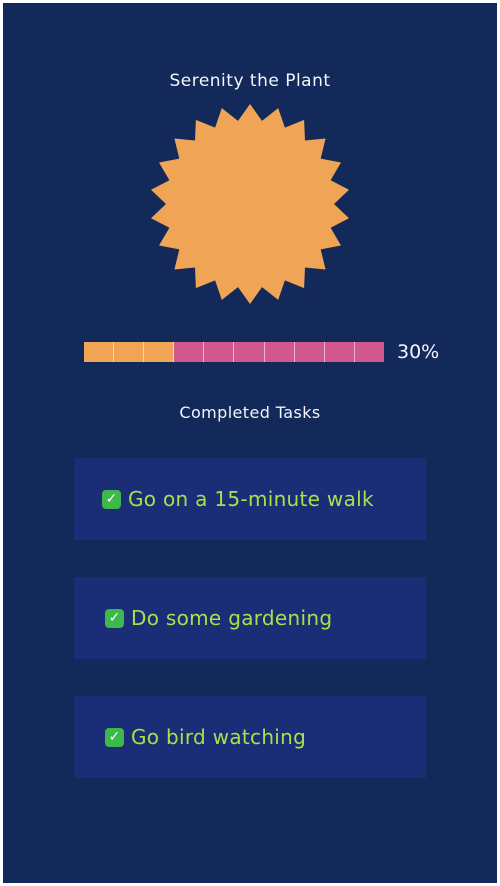  I want to click on plant-name: Serenity the Plant, so click(250, 81).